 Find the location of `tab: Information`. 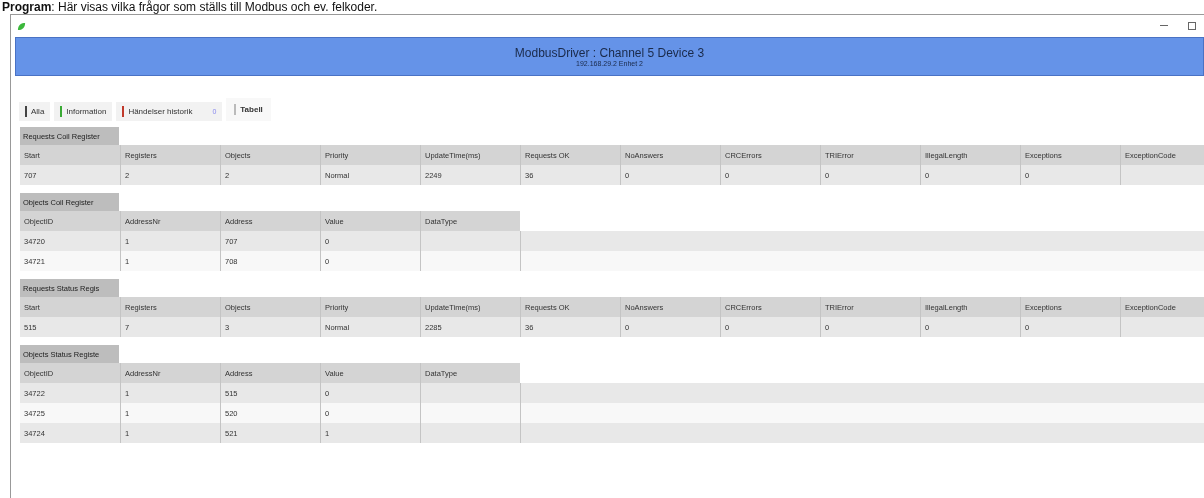

tab: Information is located at coordinates (83, 111).